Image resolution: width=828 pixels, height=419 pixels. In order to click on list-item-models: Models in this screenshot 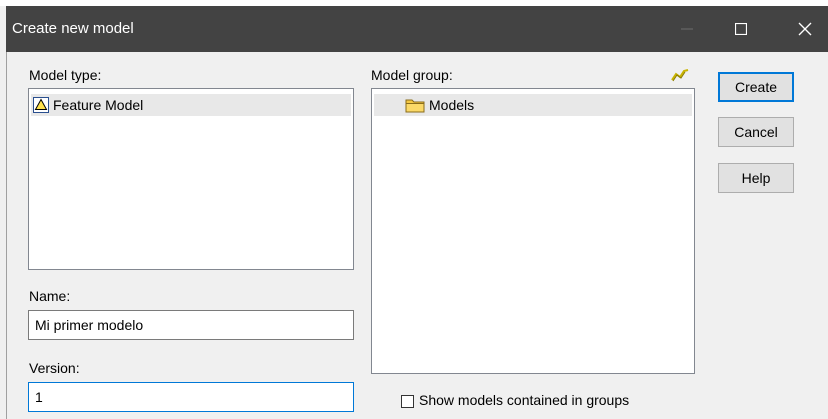, I will do `click(533, 105)`.